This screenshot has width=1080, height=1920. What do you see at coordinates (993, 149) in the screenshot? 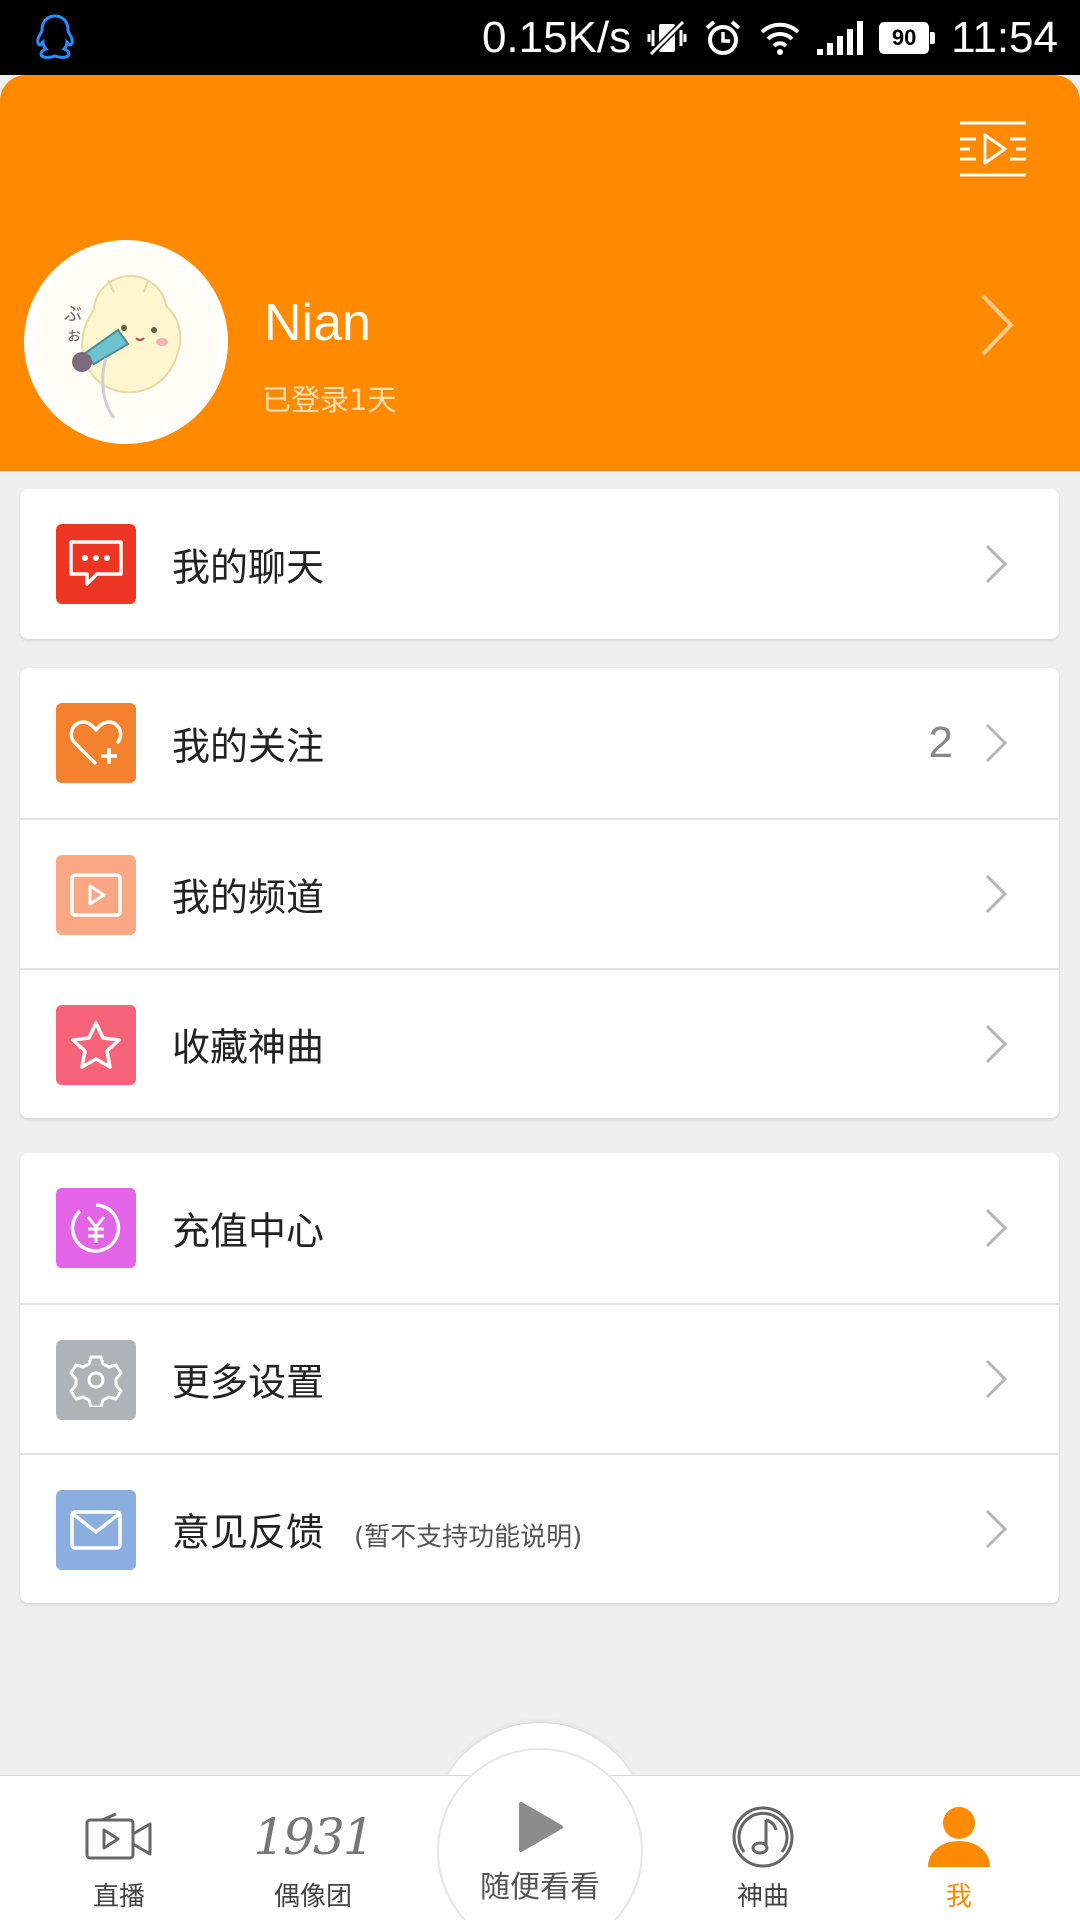
I see `playlist-icon` at bounding box center [993, 149].